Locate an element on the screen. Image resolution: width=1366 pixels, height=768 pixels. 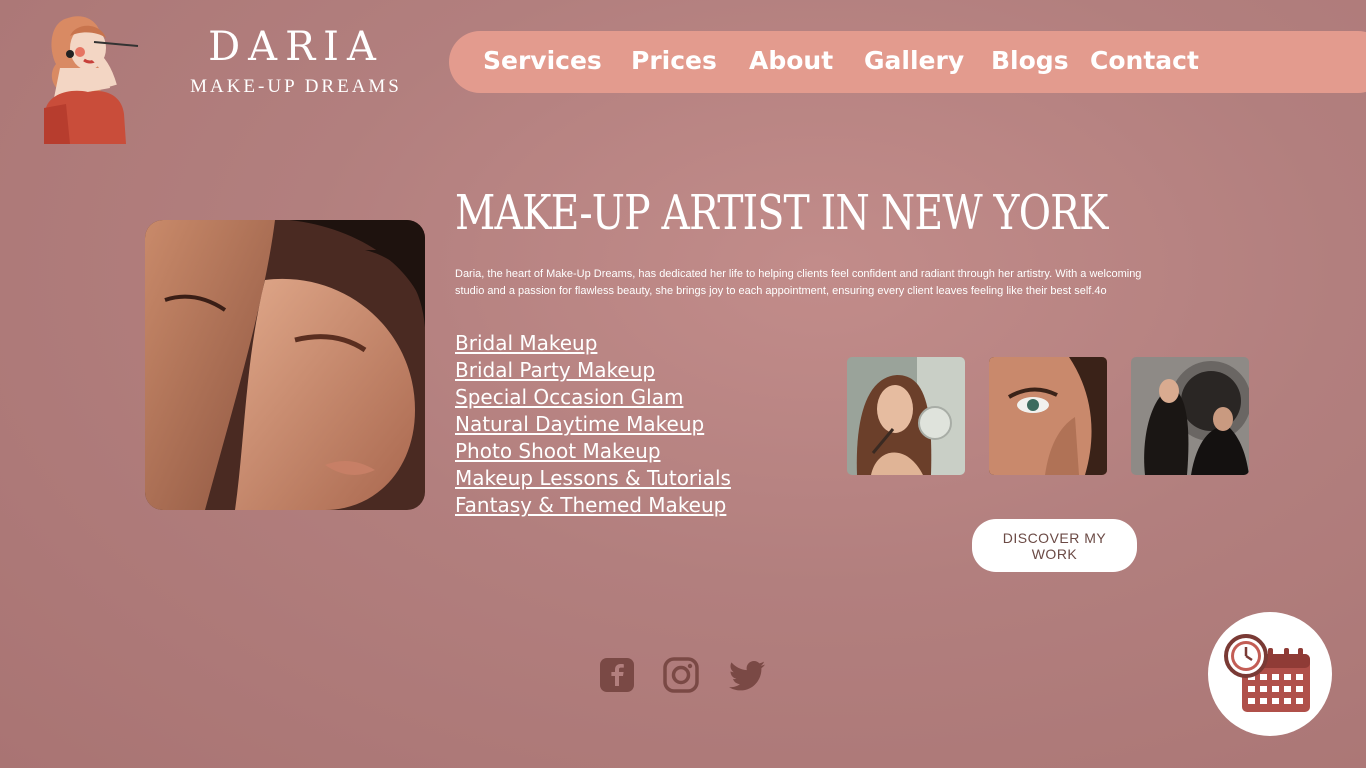
nav-services: Services is located at coordinates (542, 60).